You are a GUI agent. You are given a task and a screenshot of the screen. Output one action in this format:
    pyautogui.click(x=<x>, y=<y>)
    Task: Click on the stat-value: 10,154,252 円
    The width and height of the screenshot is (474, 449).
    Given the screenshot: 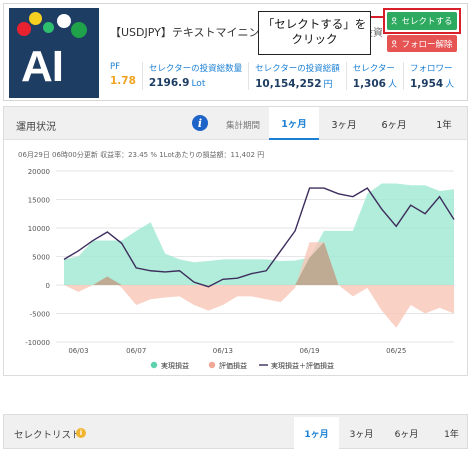 What is the action you would take?
    pyautogui.click(x=294, y=84)
    